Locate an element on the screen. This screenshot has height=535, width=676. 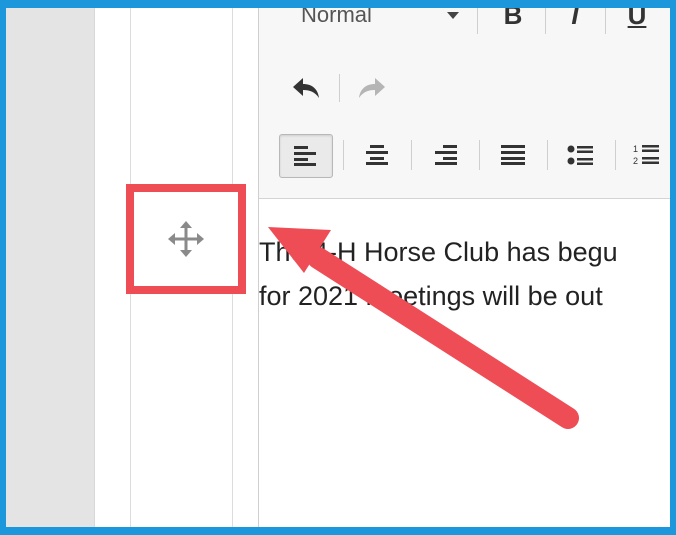
undo-icon is located at coordinates (306, 88).